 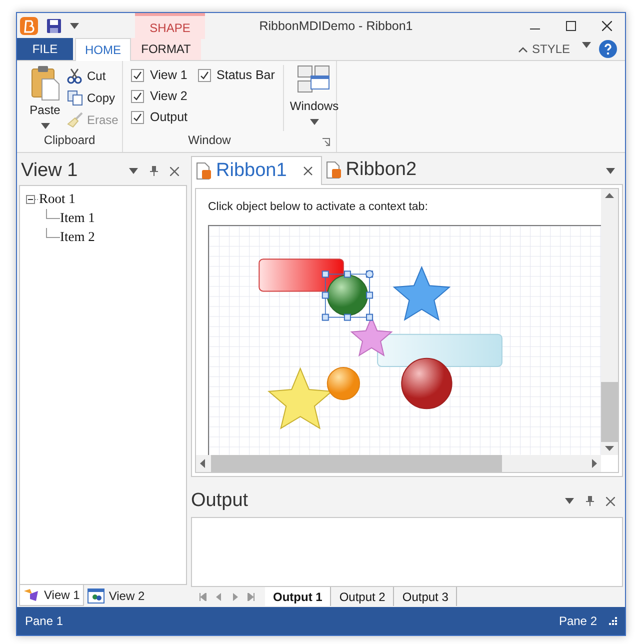 What do you see at coordinates (426, 384) in the screenshot?
I see `circle-shape` at bounding box center [426, 384].